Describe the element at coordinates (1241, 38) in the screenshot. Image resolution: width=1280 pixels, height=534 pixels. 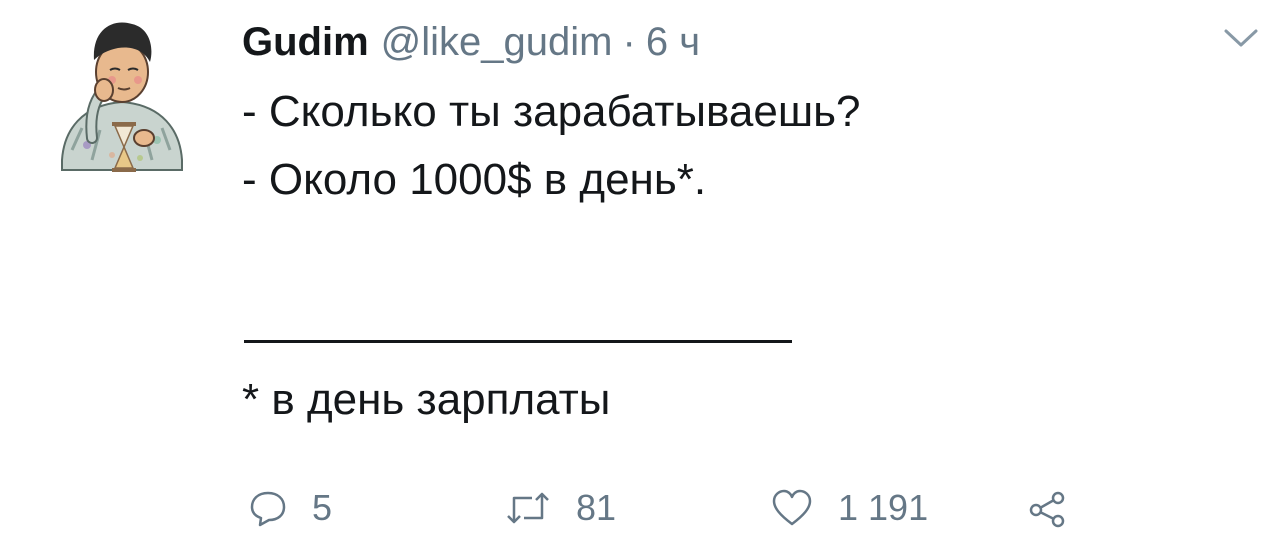
I see `chevron-down-icon` at that location.